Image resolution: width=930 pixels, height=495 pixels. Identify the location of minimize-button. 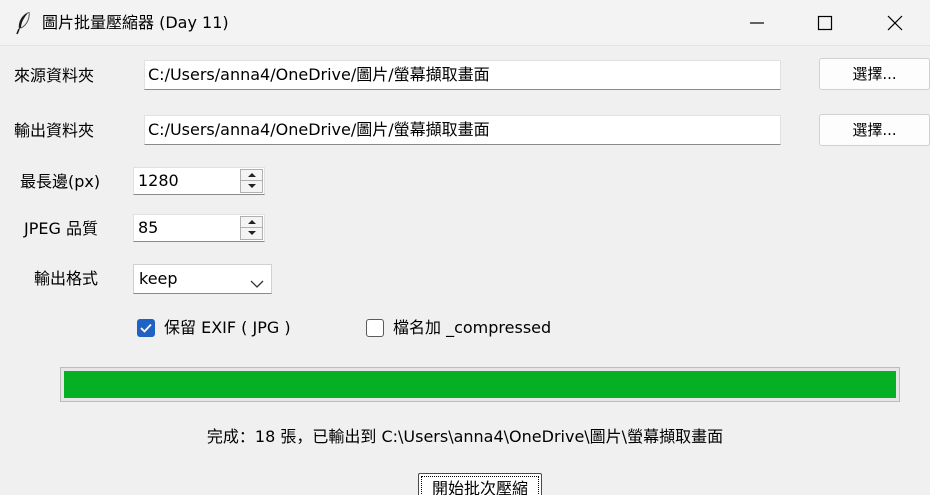
(757, 23).